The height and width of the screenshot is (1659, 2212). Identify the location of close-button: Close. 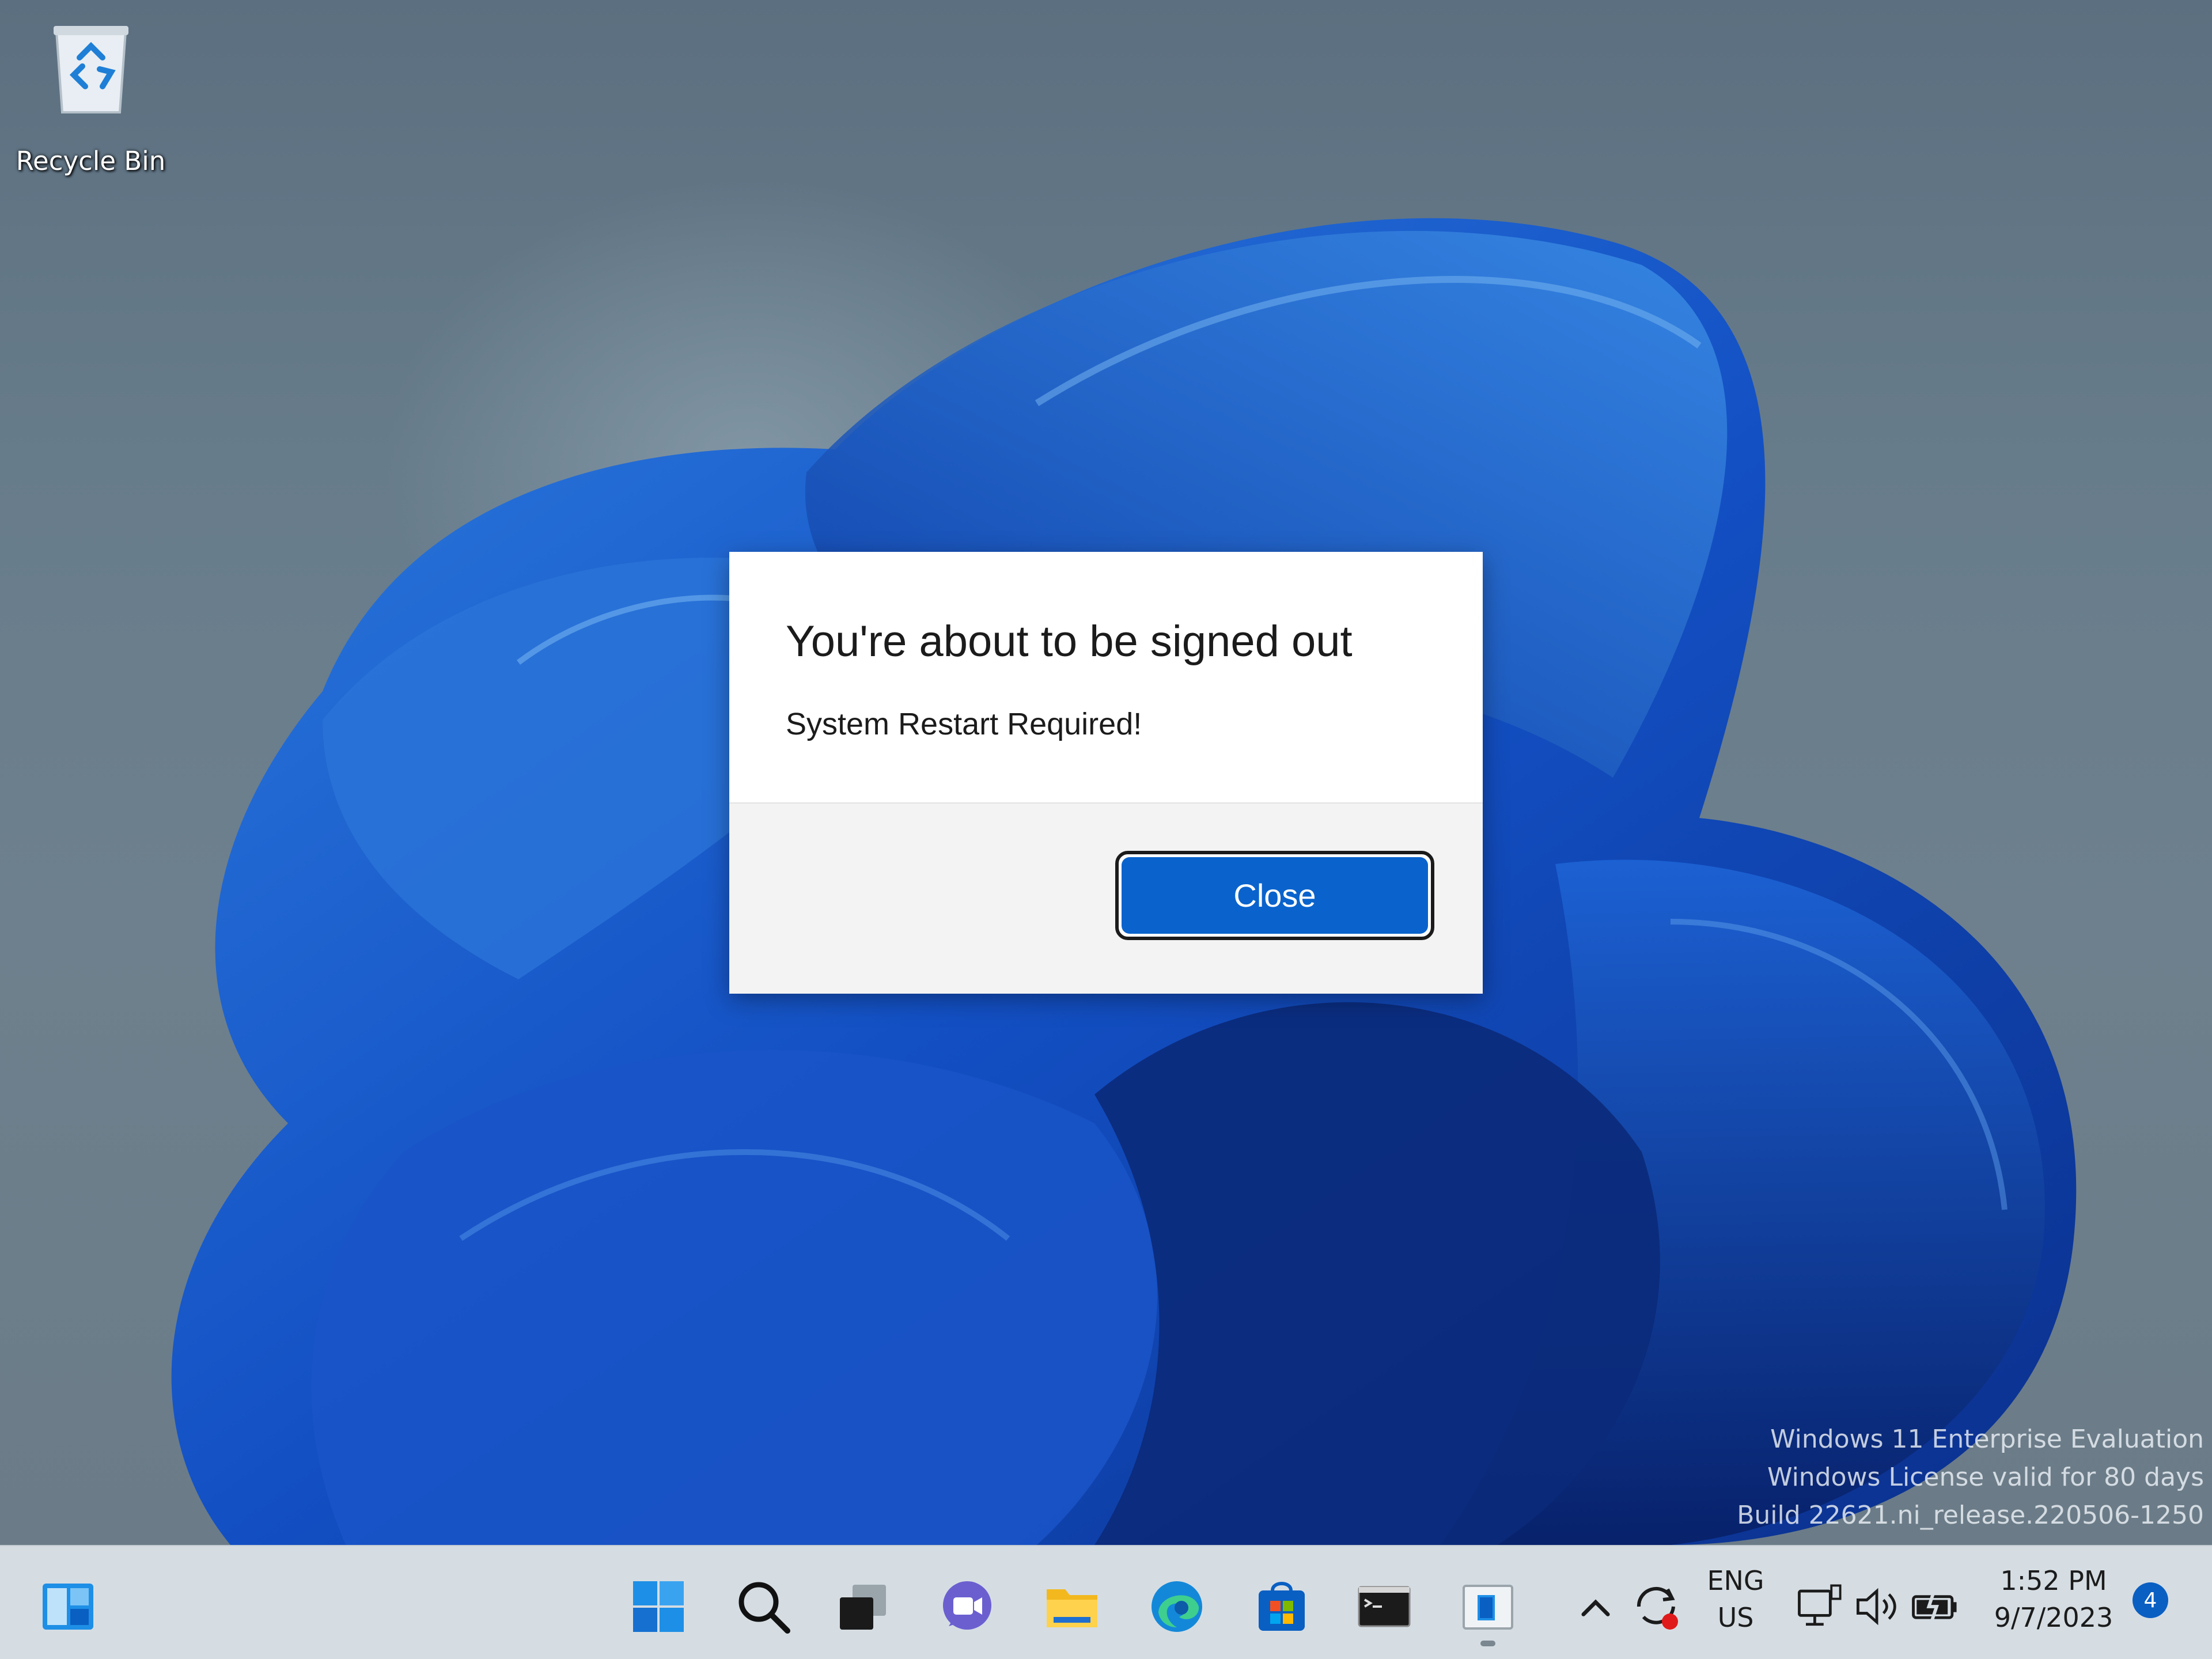
(1274, 895).